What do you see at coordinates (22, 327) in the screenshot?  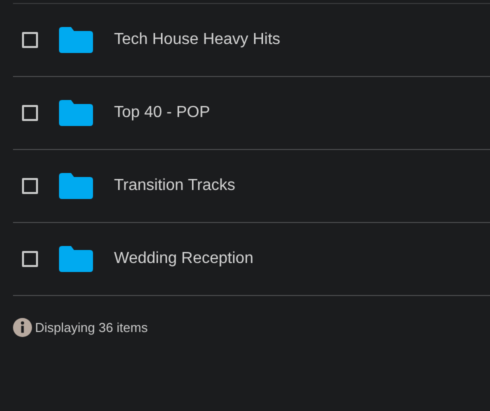 I see `info-icon` at bounding box center [22, 327].